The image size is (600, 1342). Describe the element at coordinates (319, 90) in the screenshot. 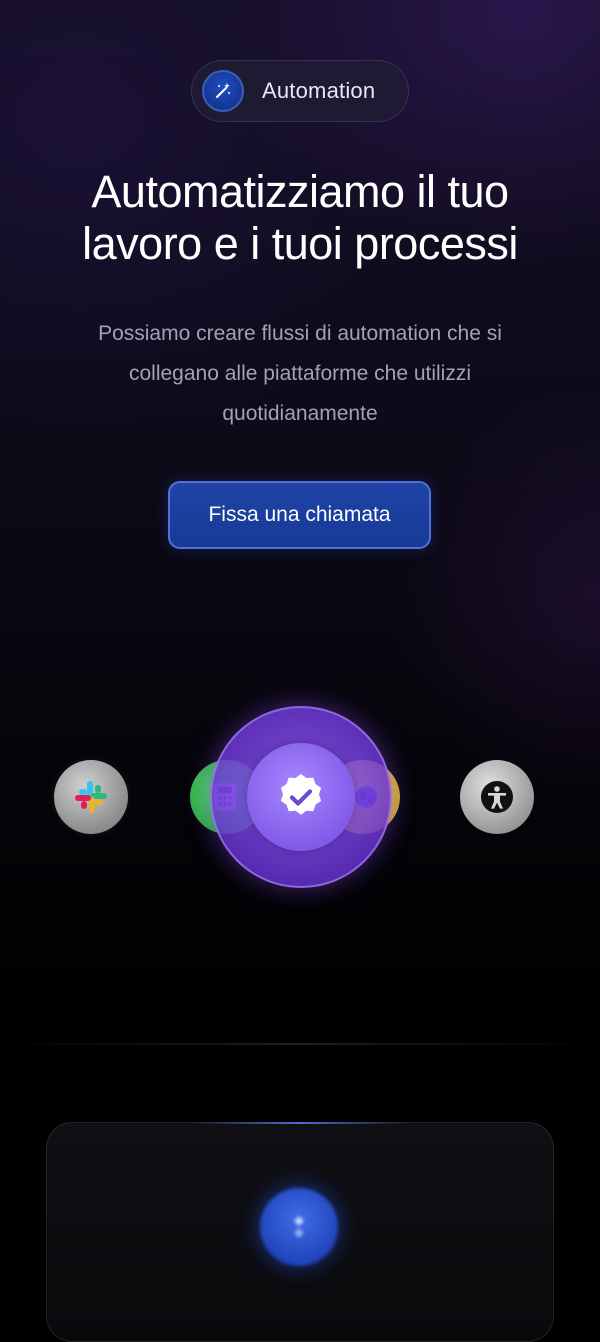

I see `badge-label: Automation` at that location.